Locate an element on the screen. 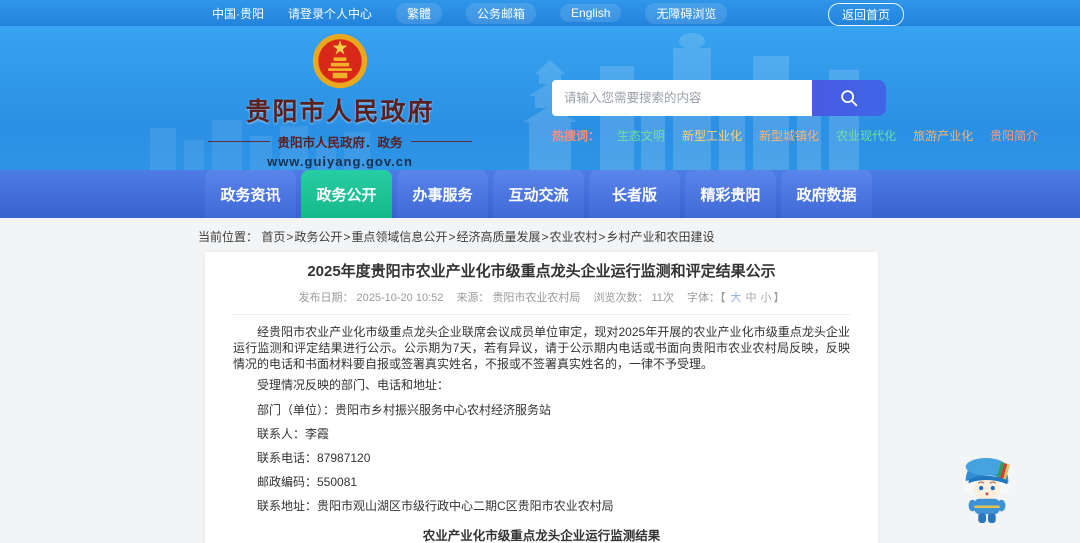 The image size is (1080, 543). font-size-small-button: 小 is located at coordinates (765, 298).